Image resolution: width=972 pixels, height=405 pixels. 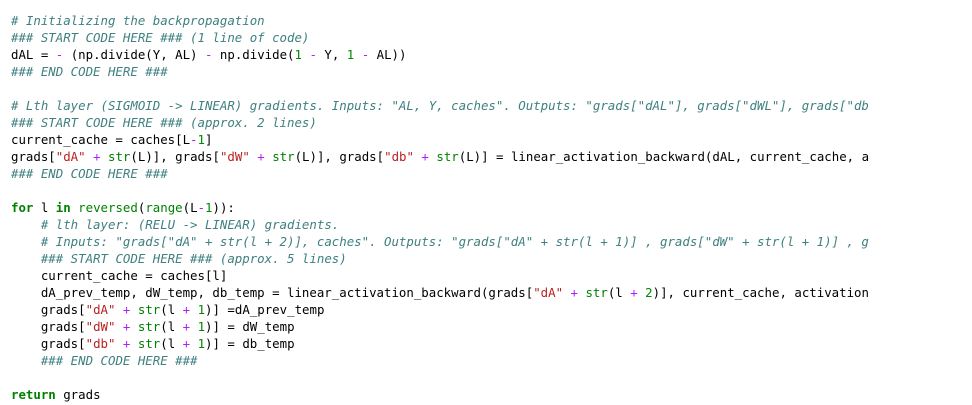 I want to click on code-line: # lth layer: (RELU -> LINEAR) gradients., so click(x=440, y=224).